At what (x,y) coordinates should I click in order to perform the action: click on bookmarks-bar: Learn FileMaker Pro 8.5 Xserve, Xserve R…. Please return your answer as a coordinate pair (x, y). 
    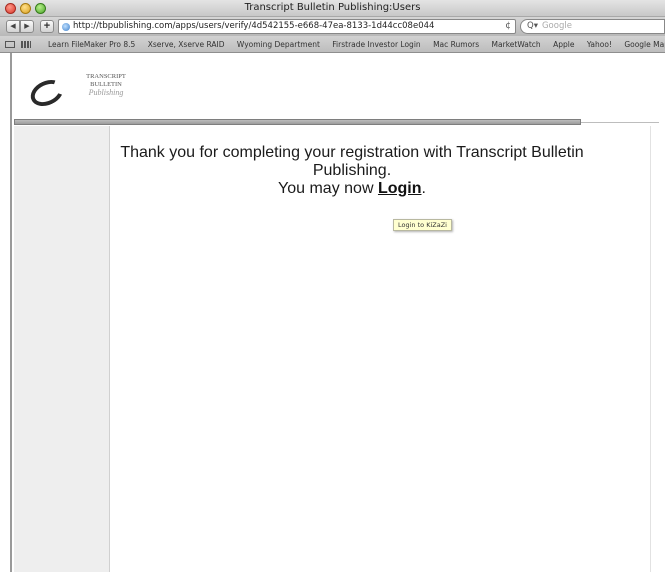
    Looking at the image, I should click on (332, 44).